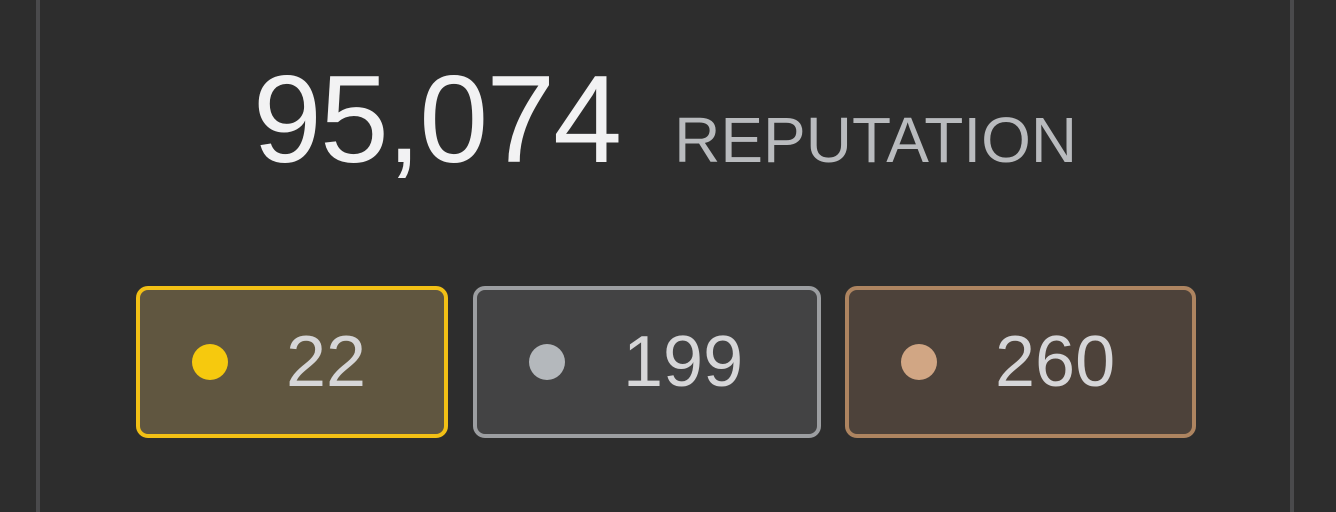  What do you see at coordinates (326, 362) in the screenshot?
I see `gold-badge-count: 22` at bounding box center [326, 362].